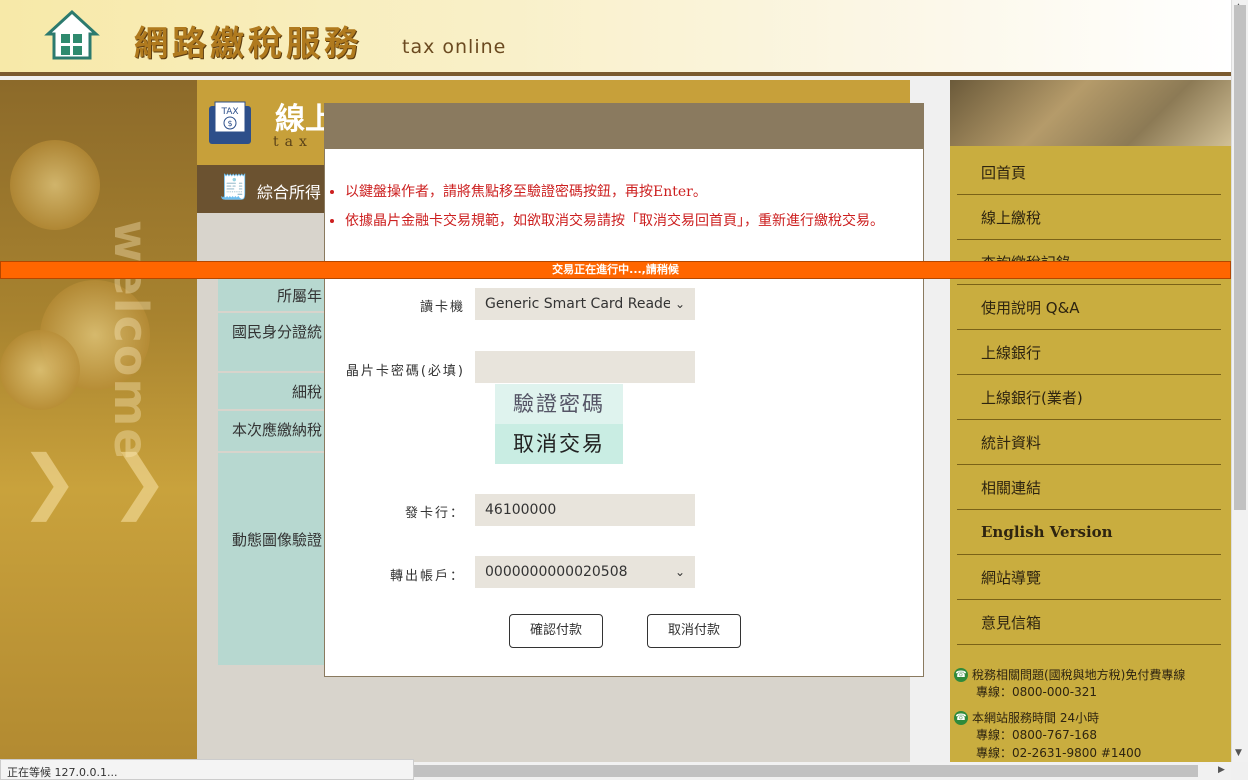  What do you see at coordinates (1089, 487) in the screenshot?
I see `sidebar-item-links: 相關連結` at bounding box center [1089, 487].